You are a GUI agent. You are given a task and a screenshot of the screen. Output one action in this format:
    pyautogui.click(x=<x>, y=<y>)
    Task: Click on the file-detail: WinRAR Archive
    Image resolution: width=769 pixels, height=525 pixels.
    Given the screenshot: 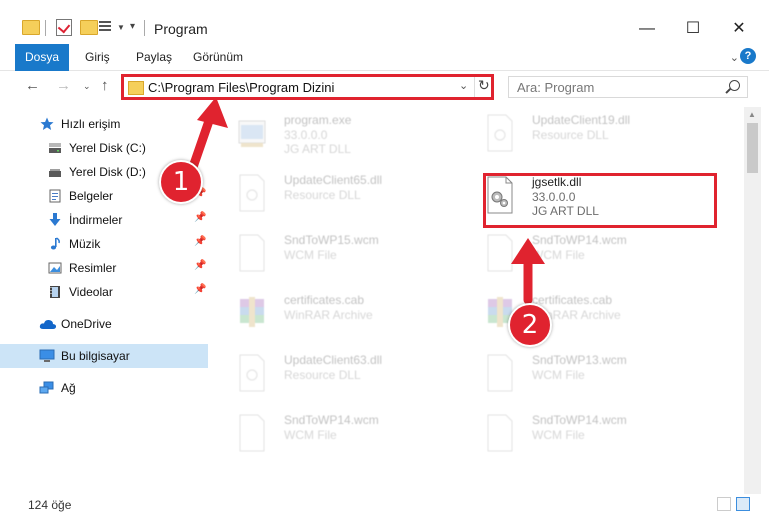 What is the action you would take?
    pyautogui.click(x=328, y=315)
    